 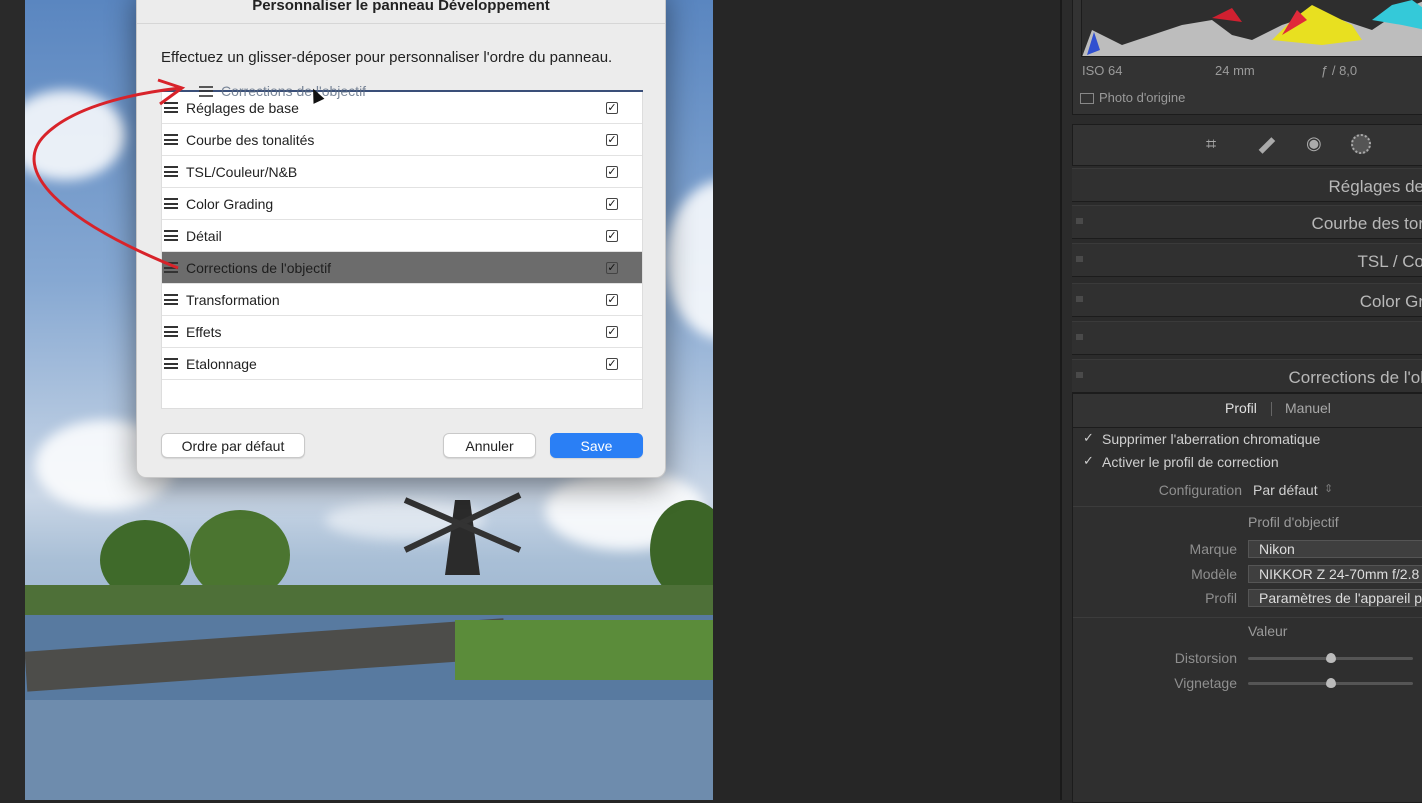 What do you see at coordinates (1375, 186) in the screenshot?
I see `panel-title: Réglages de` at bounding box center [1375, 186].